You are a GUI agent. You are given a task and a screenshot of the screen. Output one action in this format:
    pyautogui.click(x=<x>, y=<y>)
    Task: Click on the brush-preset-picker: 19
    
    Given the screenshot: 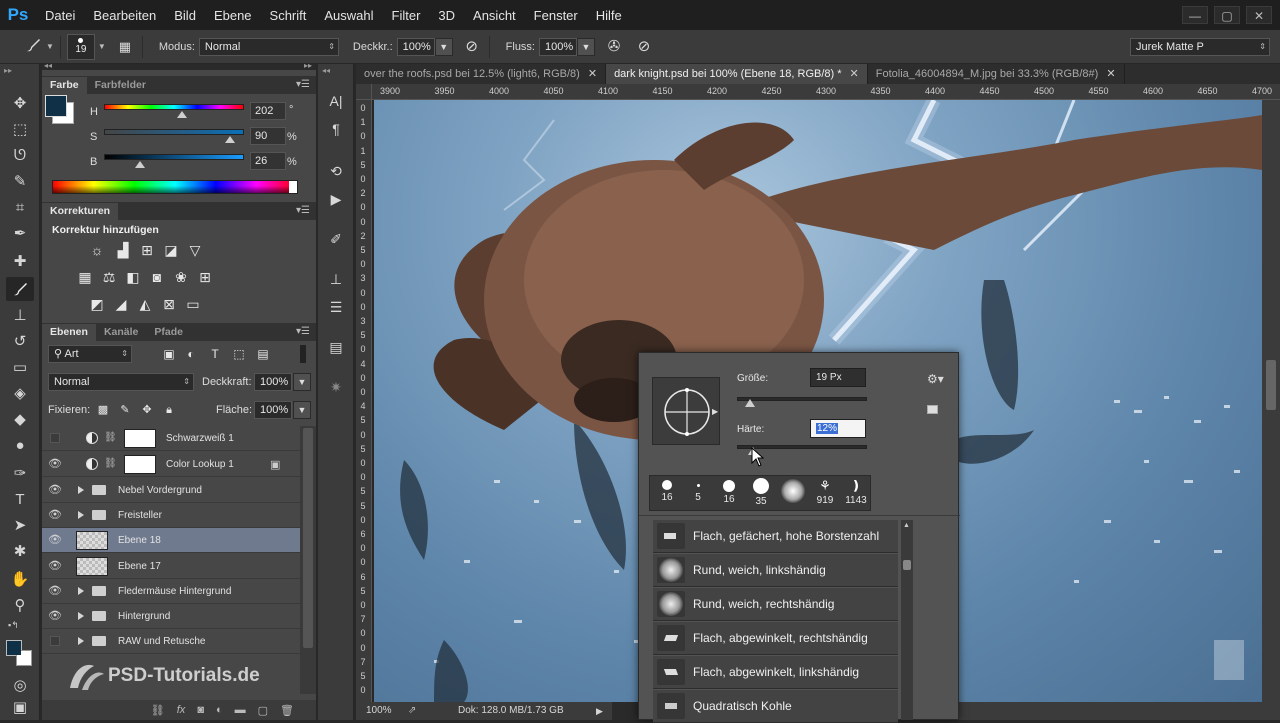 What is the action you would take?
    pyautogui.click(x=80, y=46)
    